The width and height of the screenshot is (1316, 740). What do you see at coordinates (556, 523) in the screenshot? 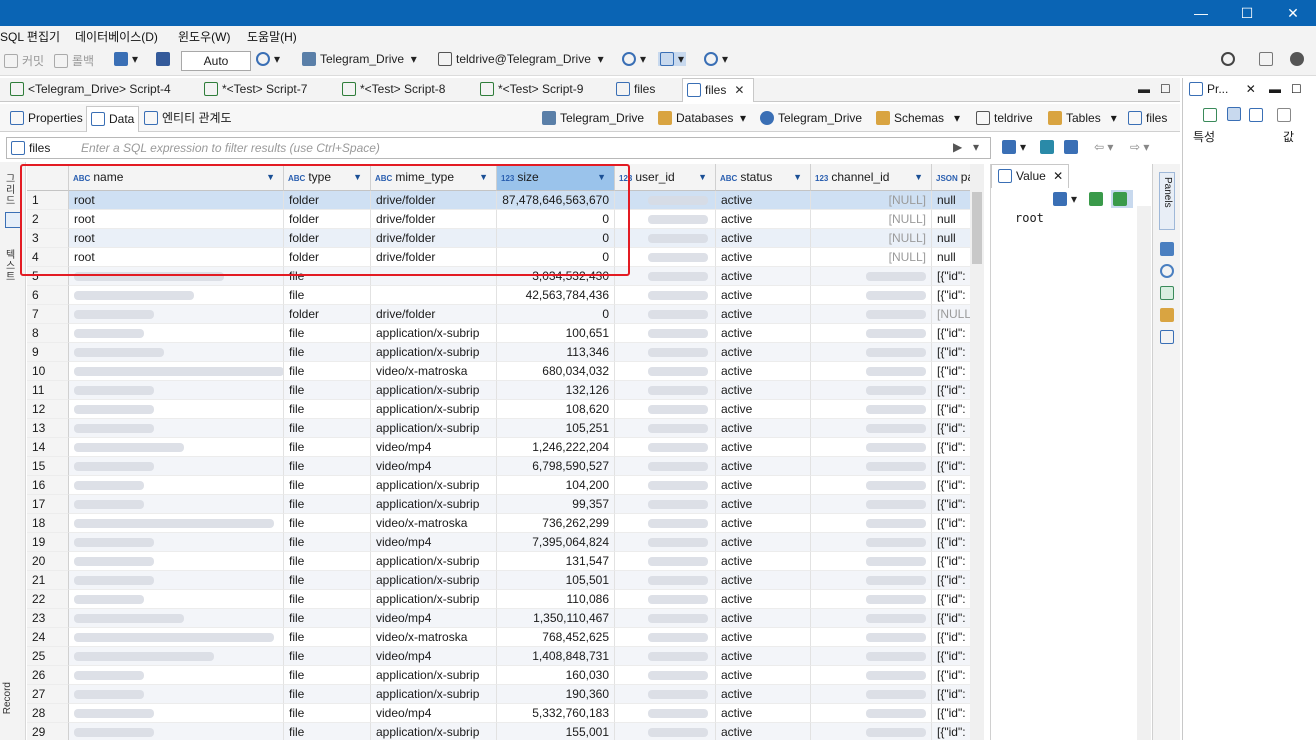
I see `size-cell: 736,262,299` at bounding box center [556, 523].